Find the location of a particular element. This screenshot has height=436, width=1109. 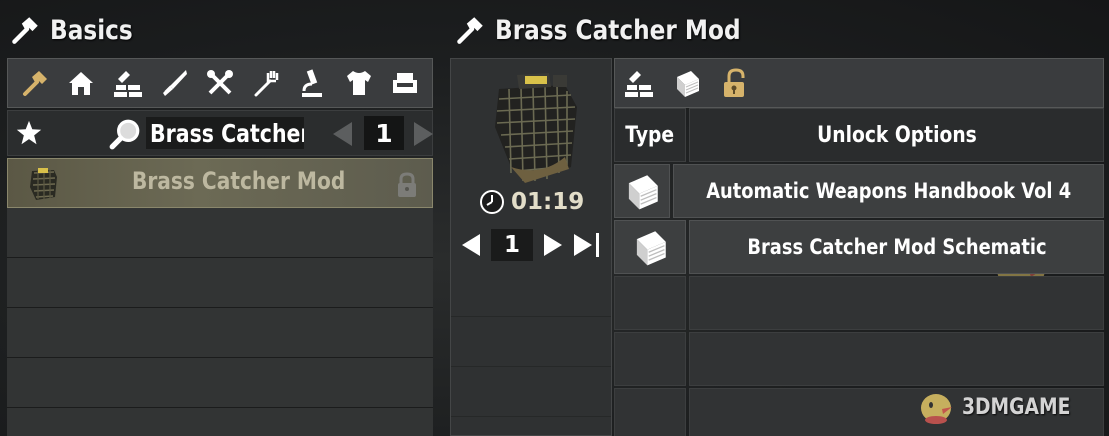

fork-icon is located at coordinates (266, 84).